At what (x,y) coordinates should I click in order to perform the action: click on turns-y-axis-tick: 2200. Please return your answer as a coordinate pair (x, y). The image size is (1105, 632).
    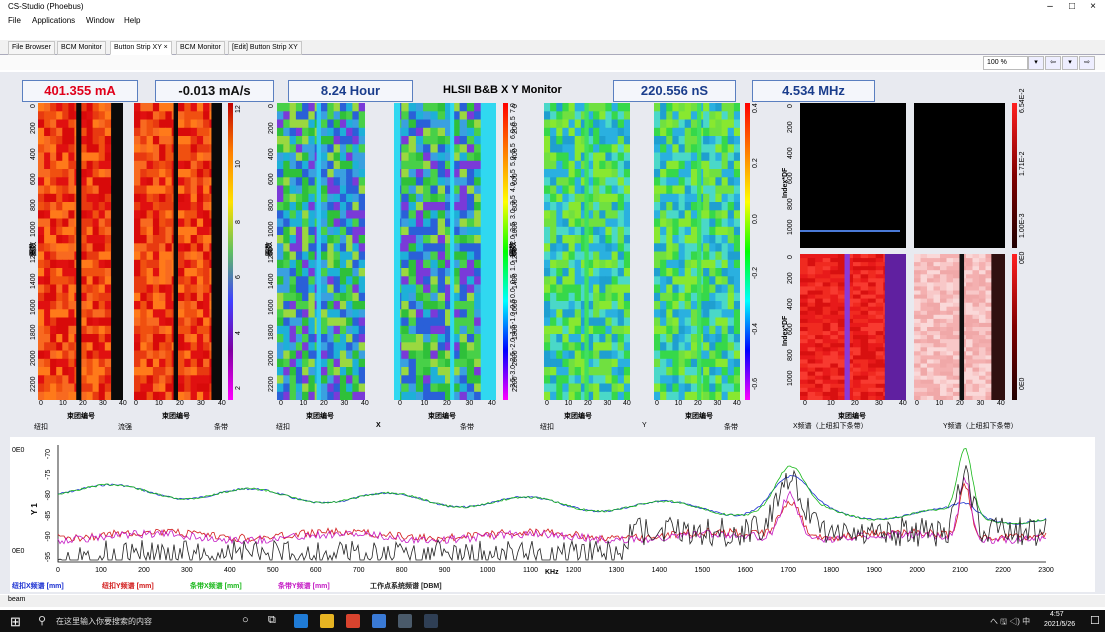
    Looking at the image, I should click on (33, 384).